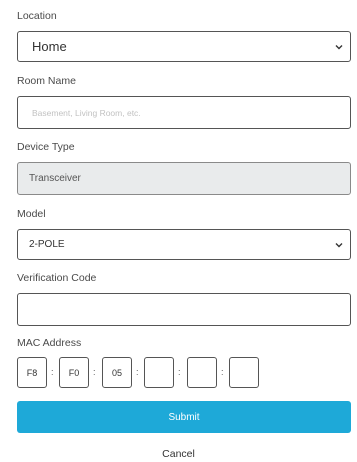 This screenshot has height=462, width=357. I want to click on mac-address-label: MAC Address, so click(49, 343).